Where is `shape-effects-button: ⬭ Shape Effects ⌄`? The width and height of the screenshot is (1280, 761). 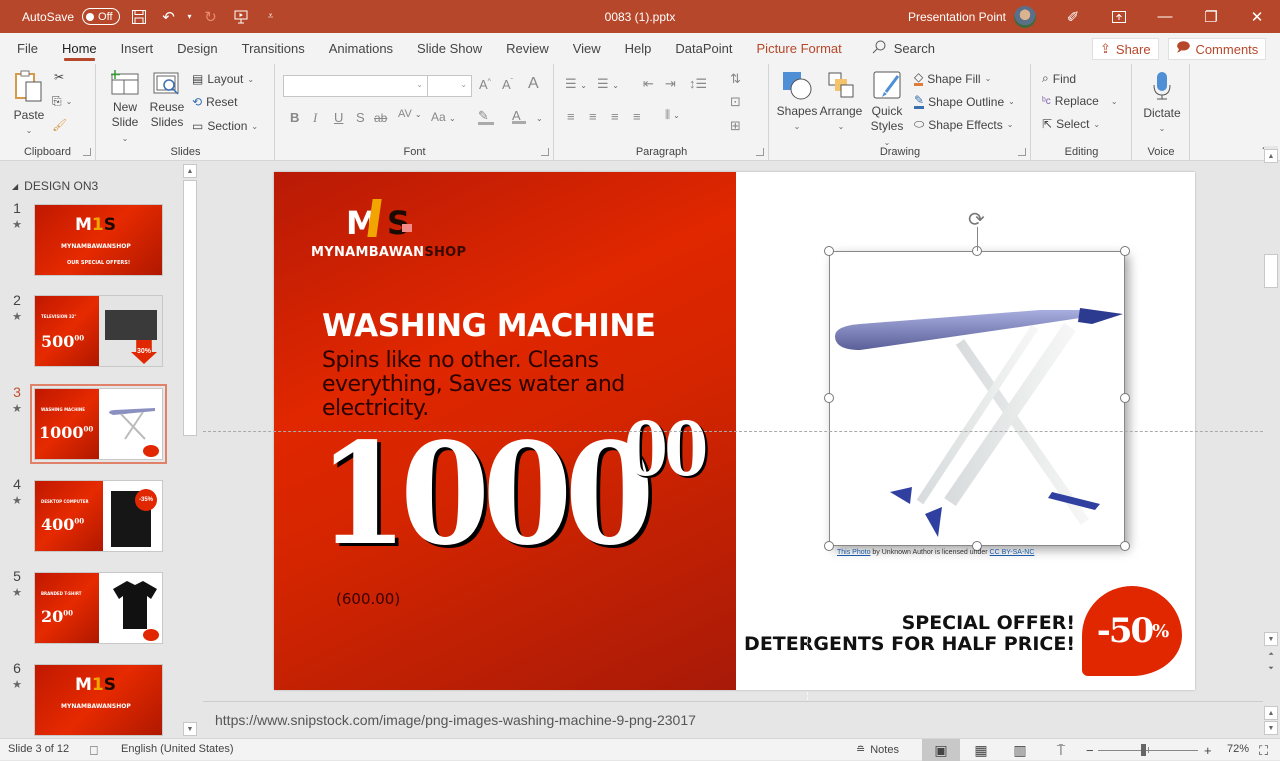
shape-effects-button: ⬭ Shape Effects ⌄ is located at coordinates (963, 124).